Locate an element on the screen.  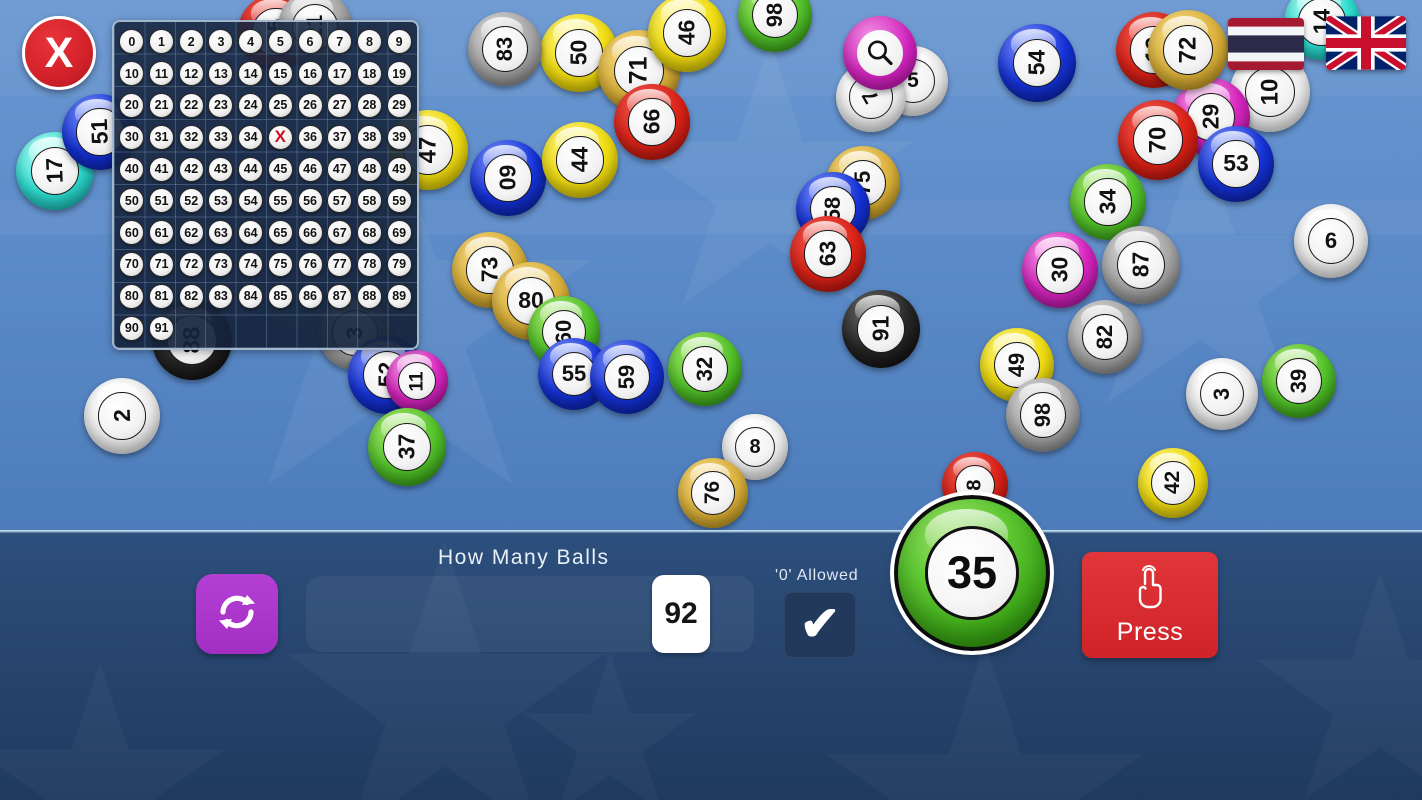
grid-cell-89: 89 is located at coordinates (399, 296).